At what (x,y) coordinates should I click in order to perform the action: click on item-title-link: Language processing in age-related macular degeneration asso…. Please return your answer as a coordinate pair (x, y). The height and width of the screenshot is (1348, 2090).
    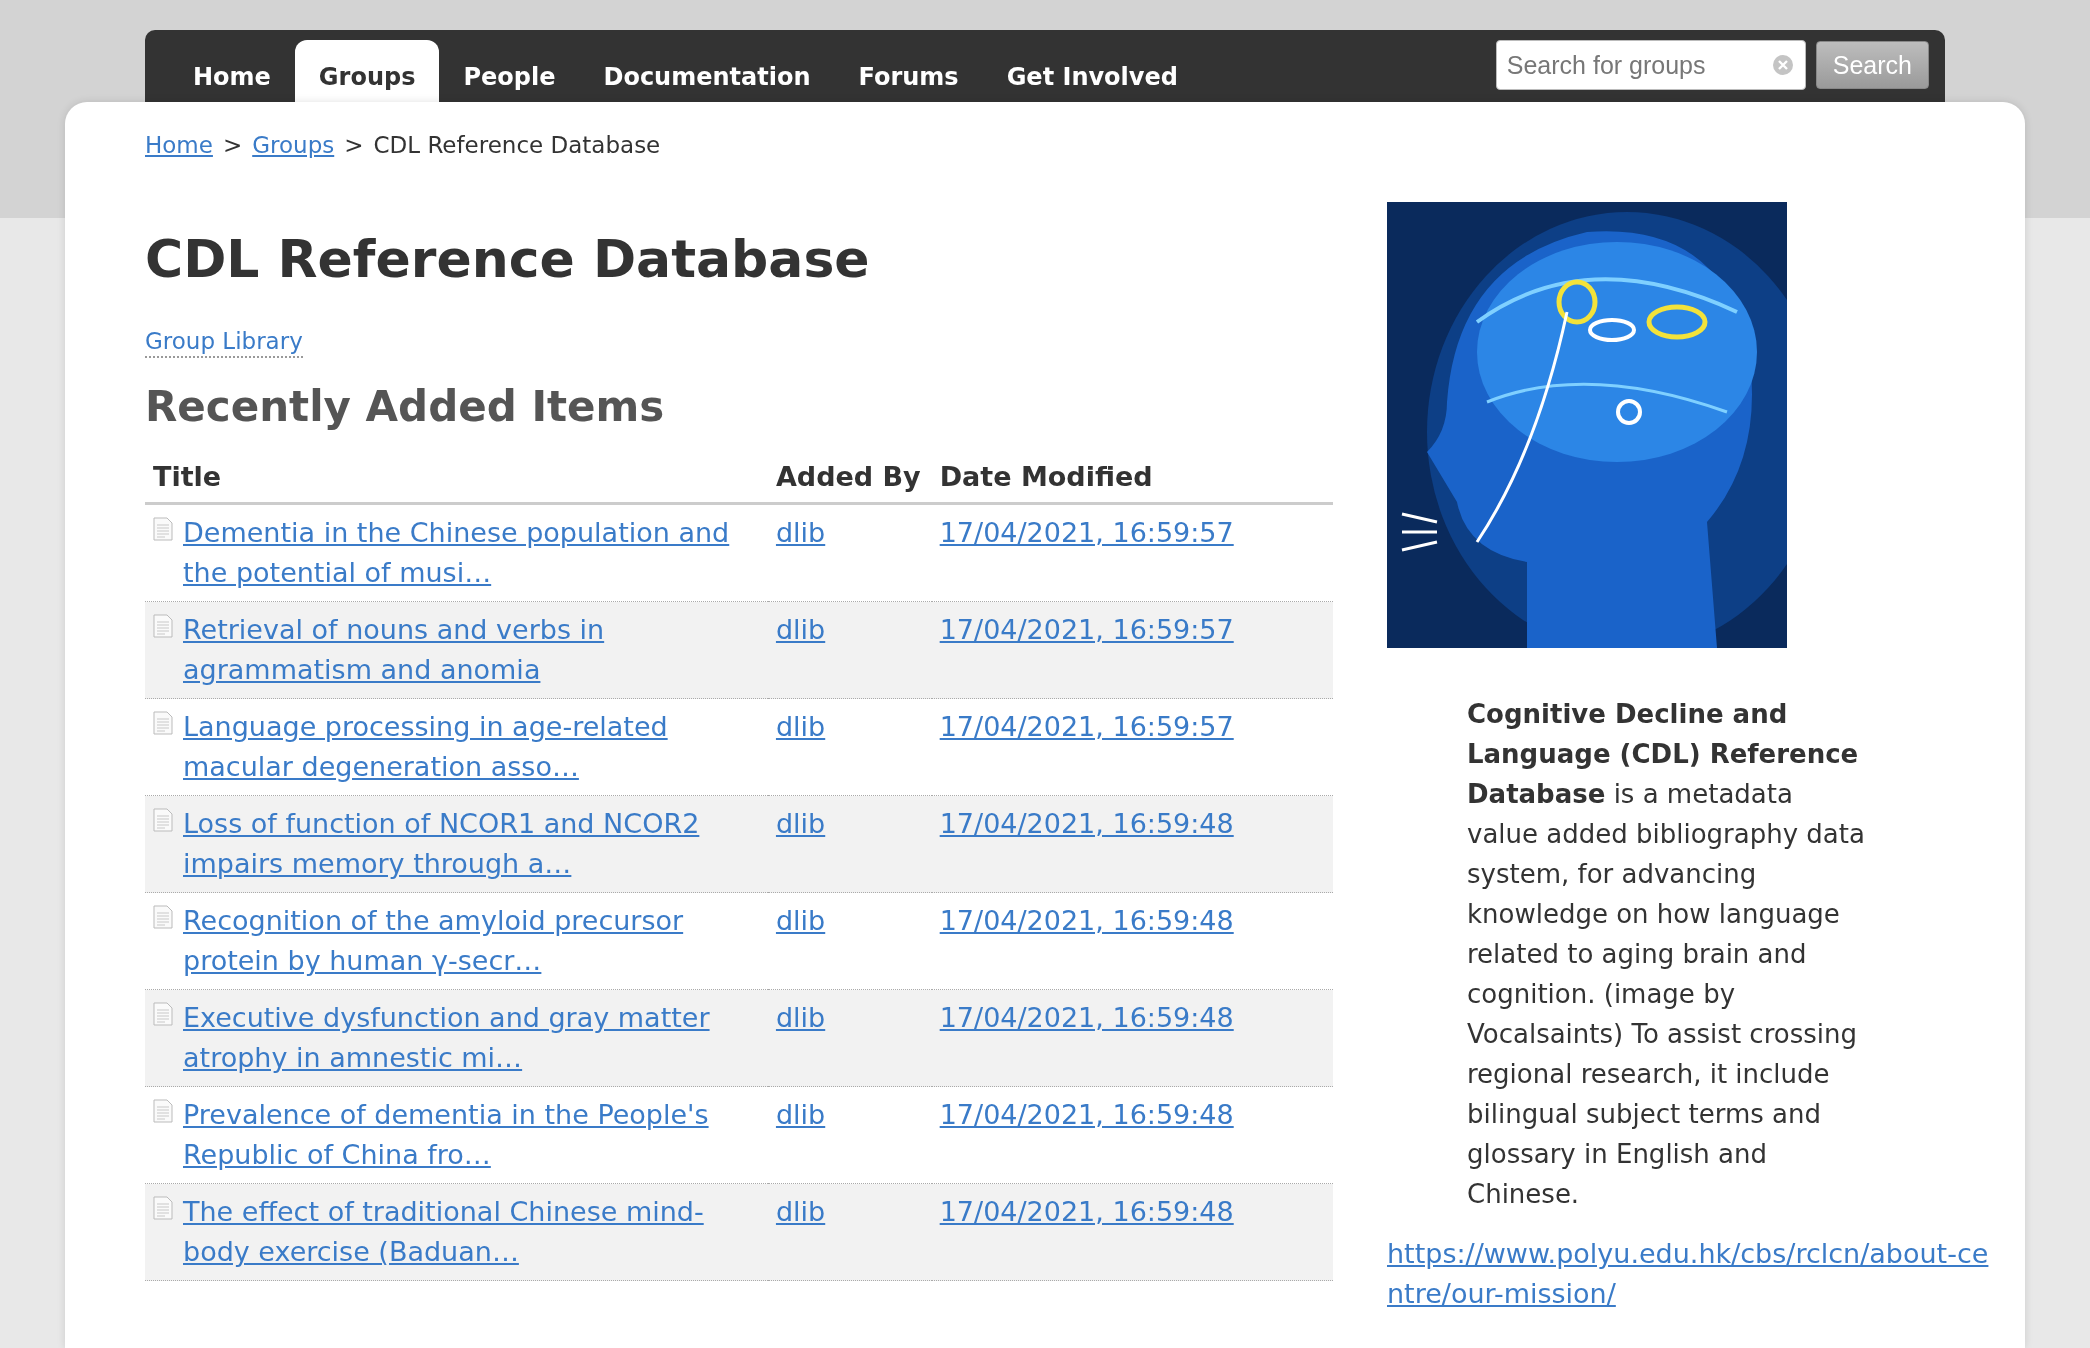
    Looking at the image, I should click on (471, 747).